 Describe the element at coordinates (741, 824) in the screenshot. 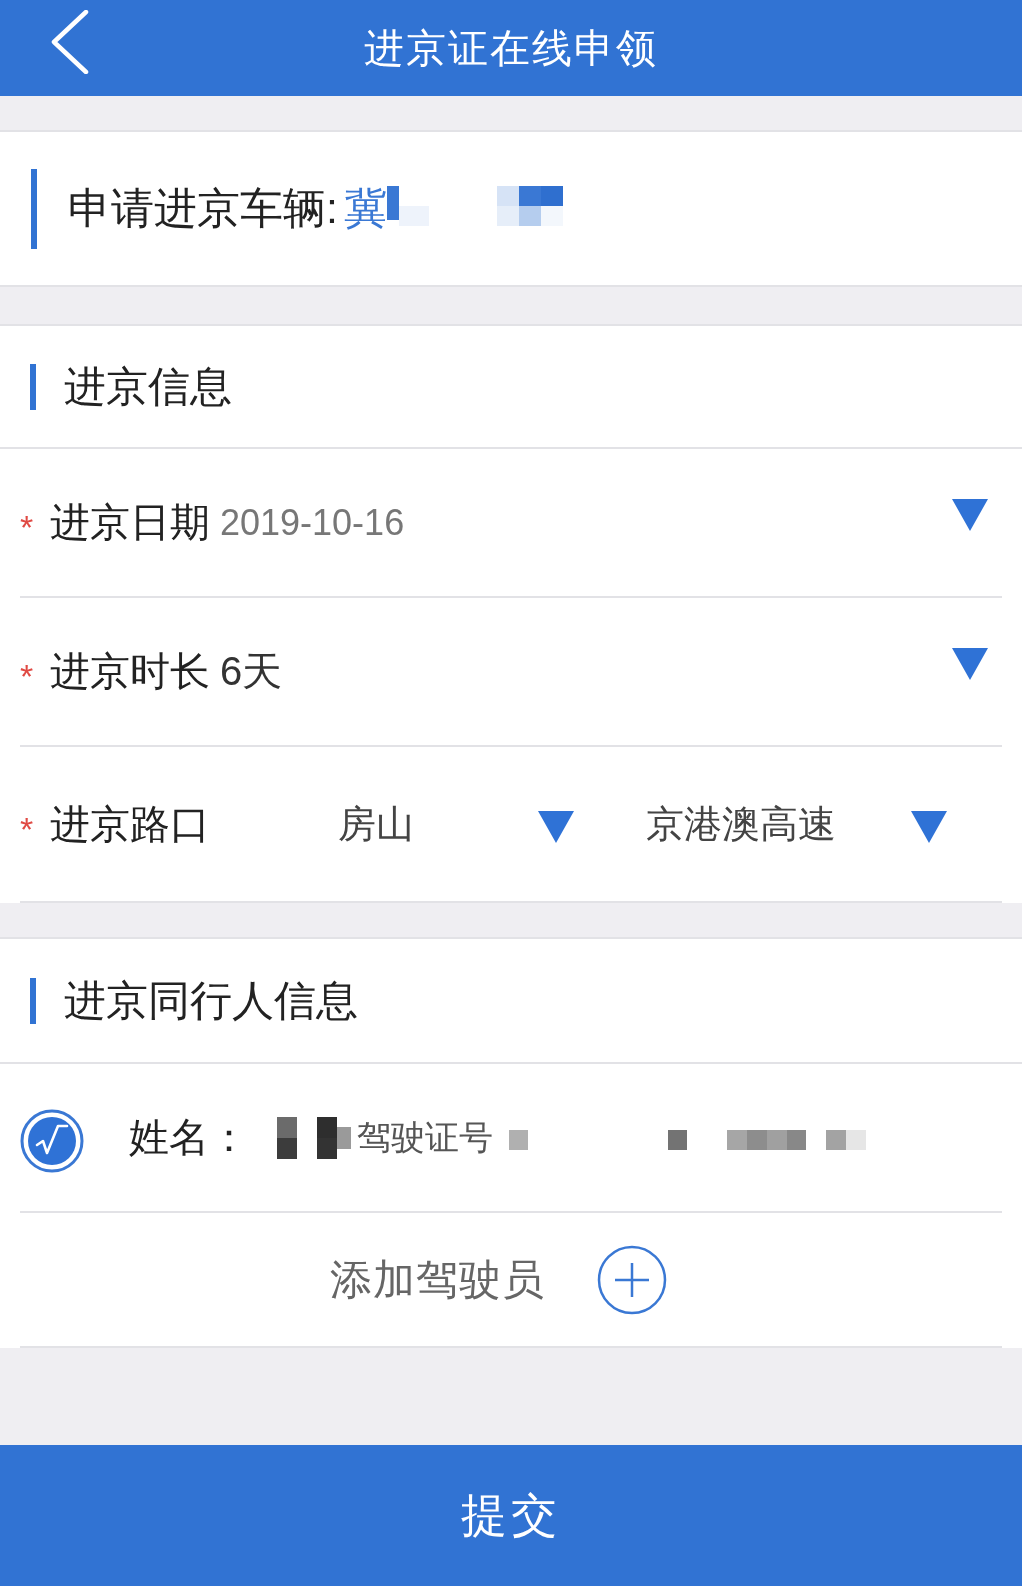

I see `field-value: 京港澳高速` at that location.